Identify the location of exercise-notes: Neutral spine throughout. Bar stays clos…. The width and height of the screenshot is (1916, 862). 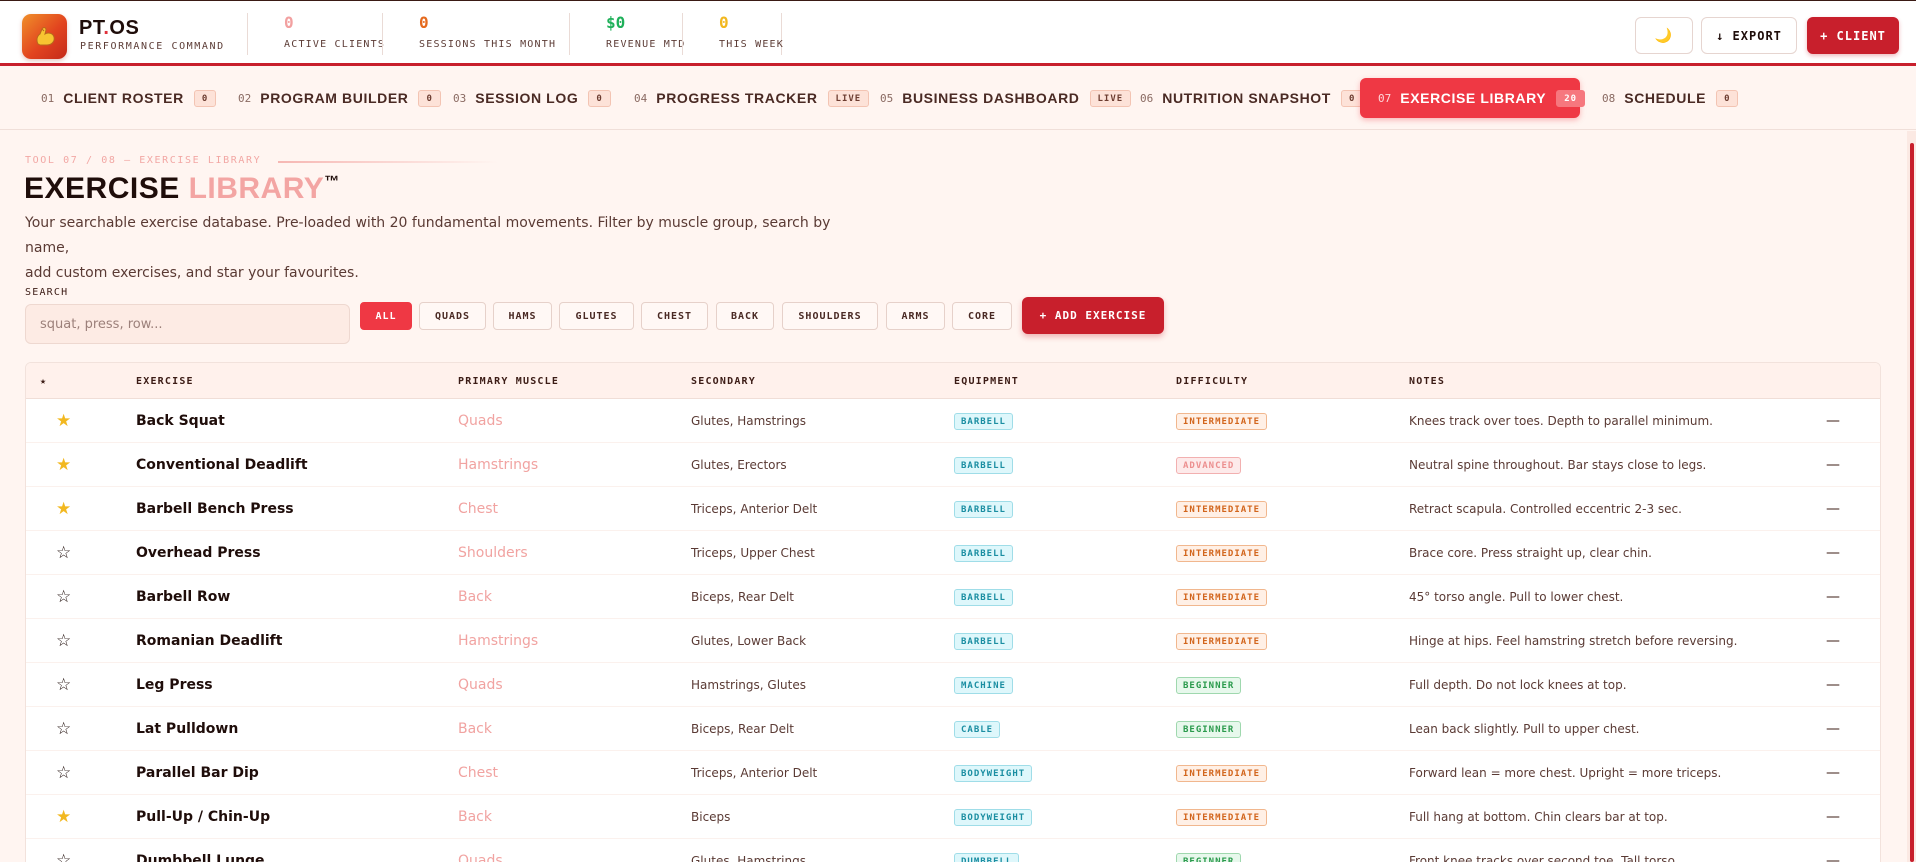
(1558, 465).